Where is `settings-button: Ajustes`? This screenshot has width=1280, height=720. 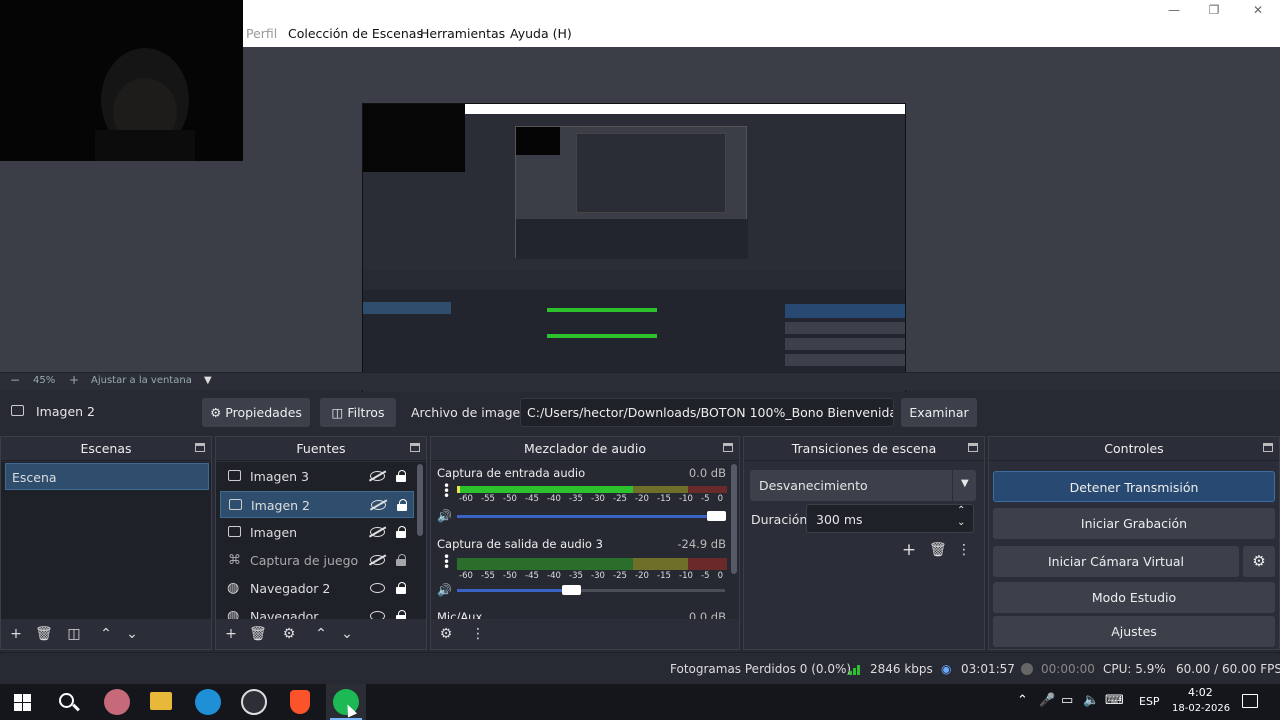 settings-button: Ajustes is located at coordinates (1134, 631).